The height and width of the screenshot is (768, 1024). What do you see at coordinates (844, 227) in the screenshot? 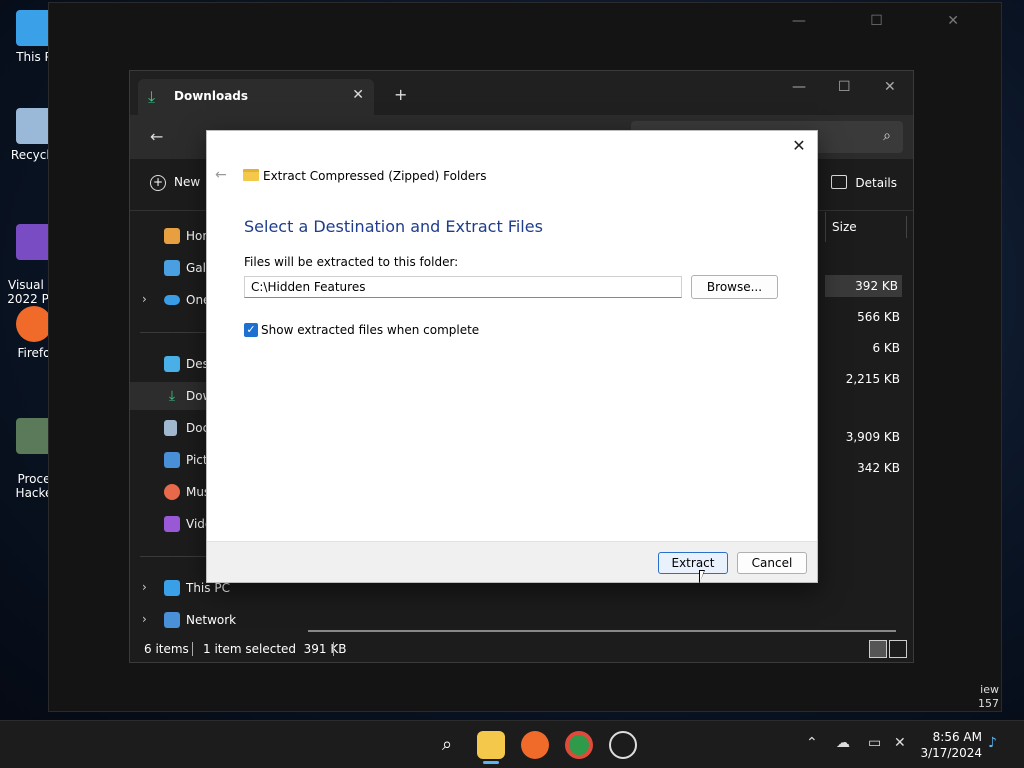
I see `size-header-label: Size` at bounding box center [844, 227].